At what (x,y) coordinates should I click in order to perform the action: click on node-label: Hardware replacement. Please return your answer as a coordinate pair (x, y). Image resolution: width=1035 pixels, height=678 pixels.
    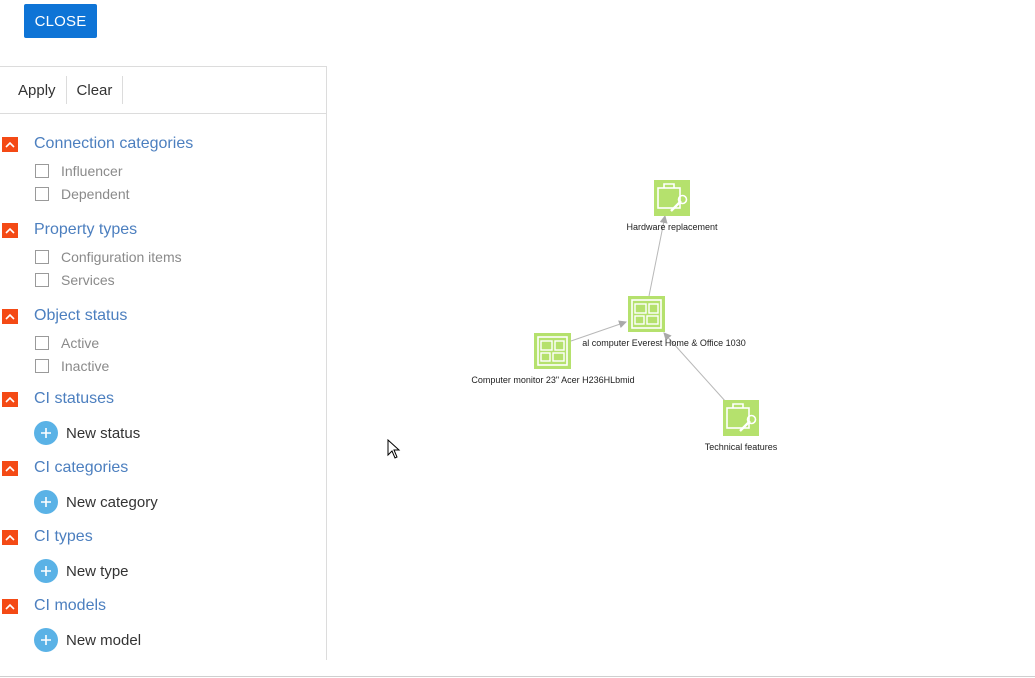
    Looking at the image, I should click on (672, 227).